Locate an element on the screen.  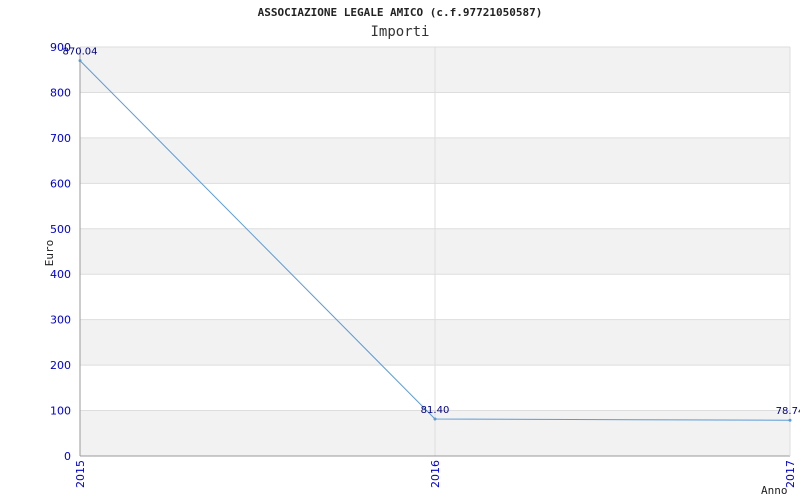
y-tick-label: 100 is located at coordinates (60, 411).